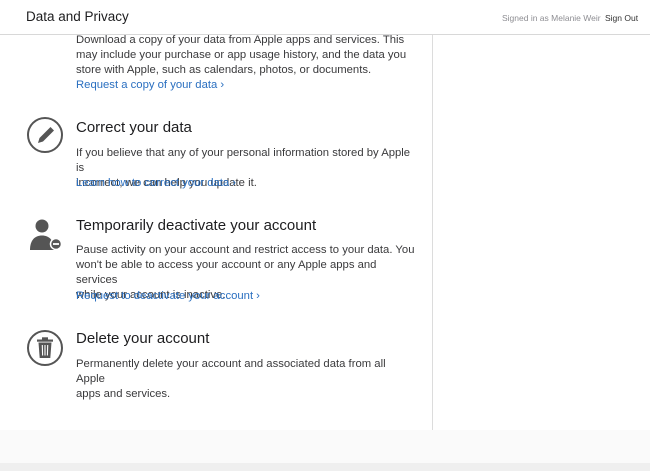 The width and height of the screenshot is (650, 471). Describe the element at coordinates (143, 338) in the screenshot. I see `delete-account-heading: Delete your account` at that location.